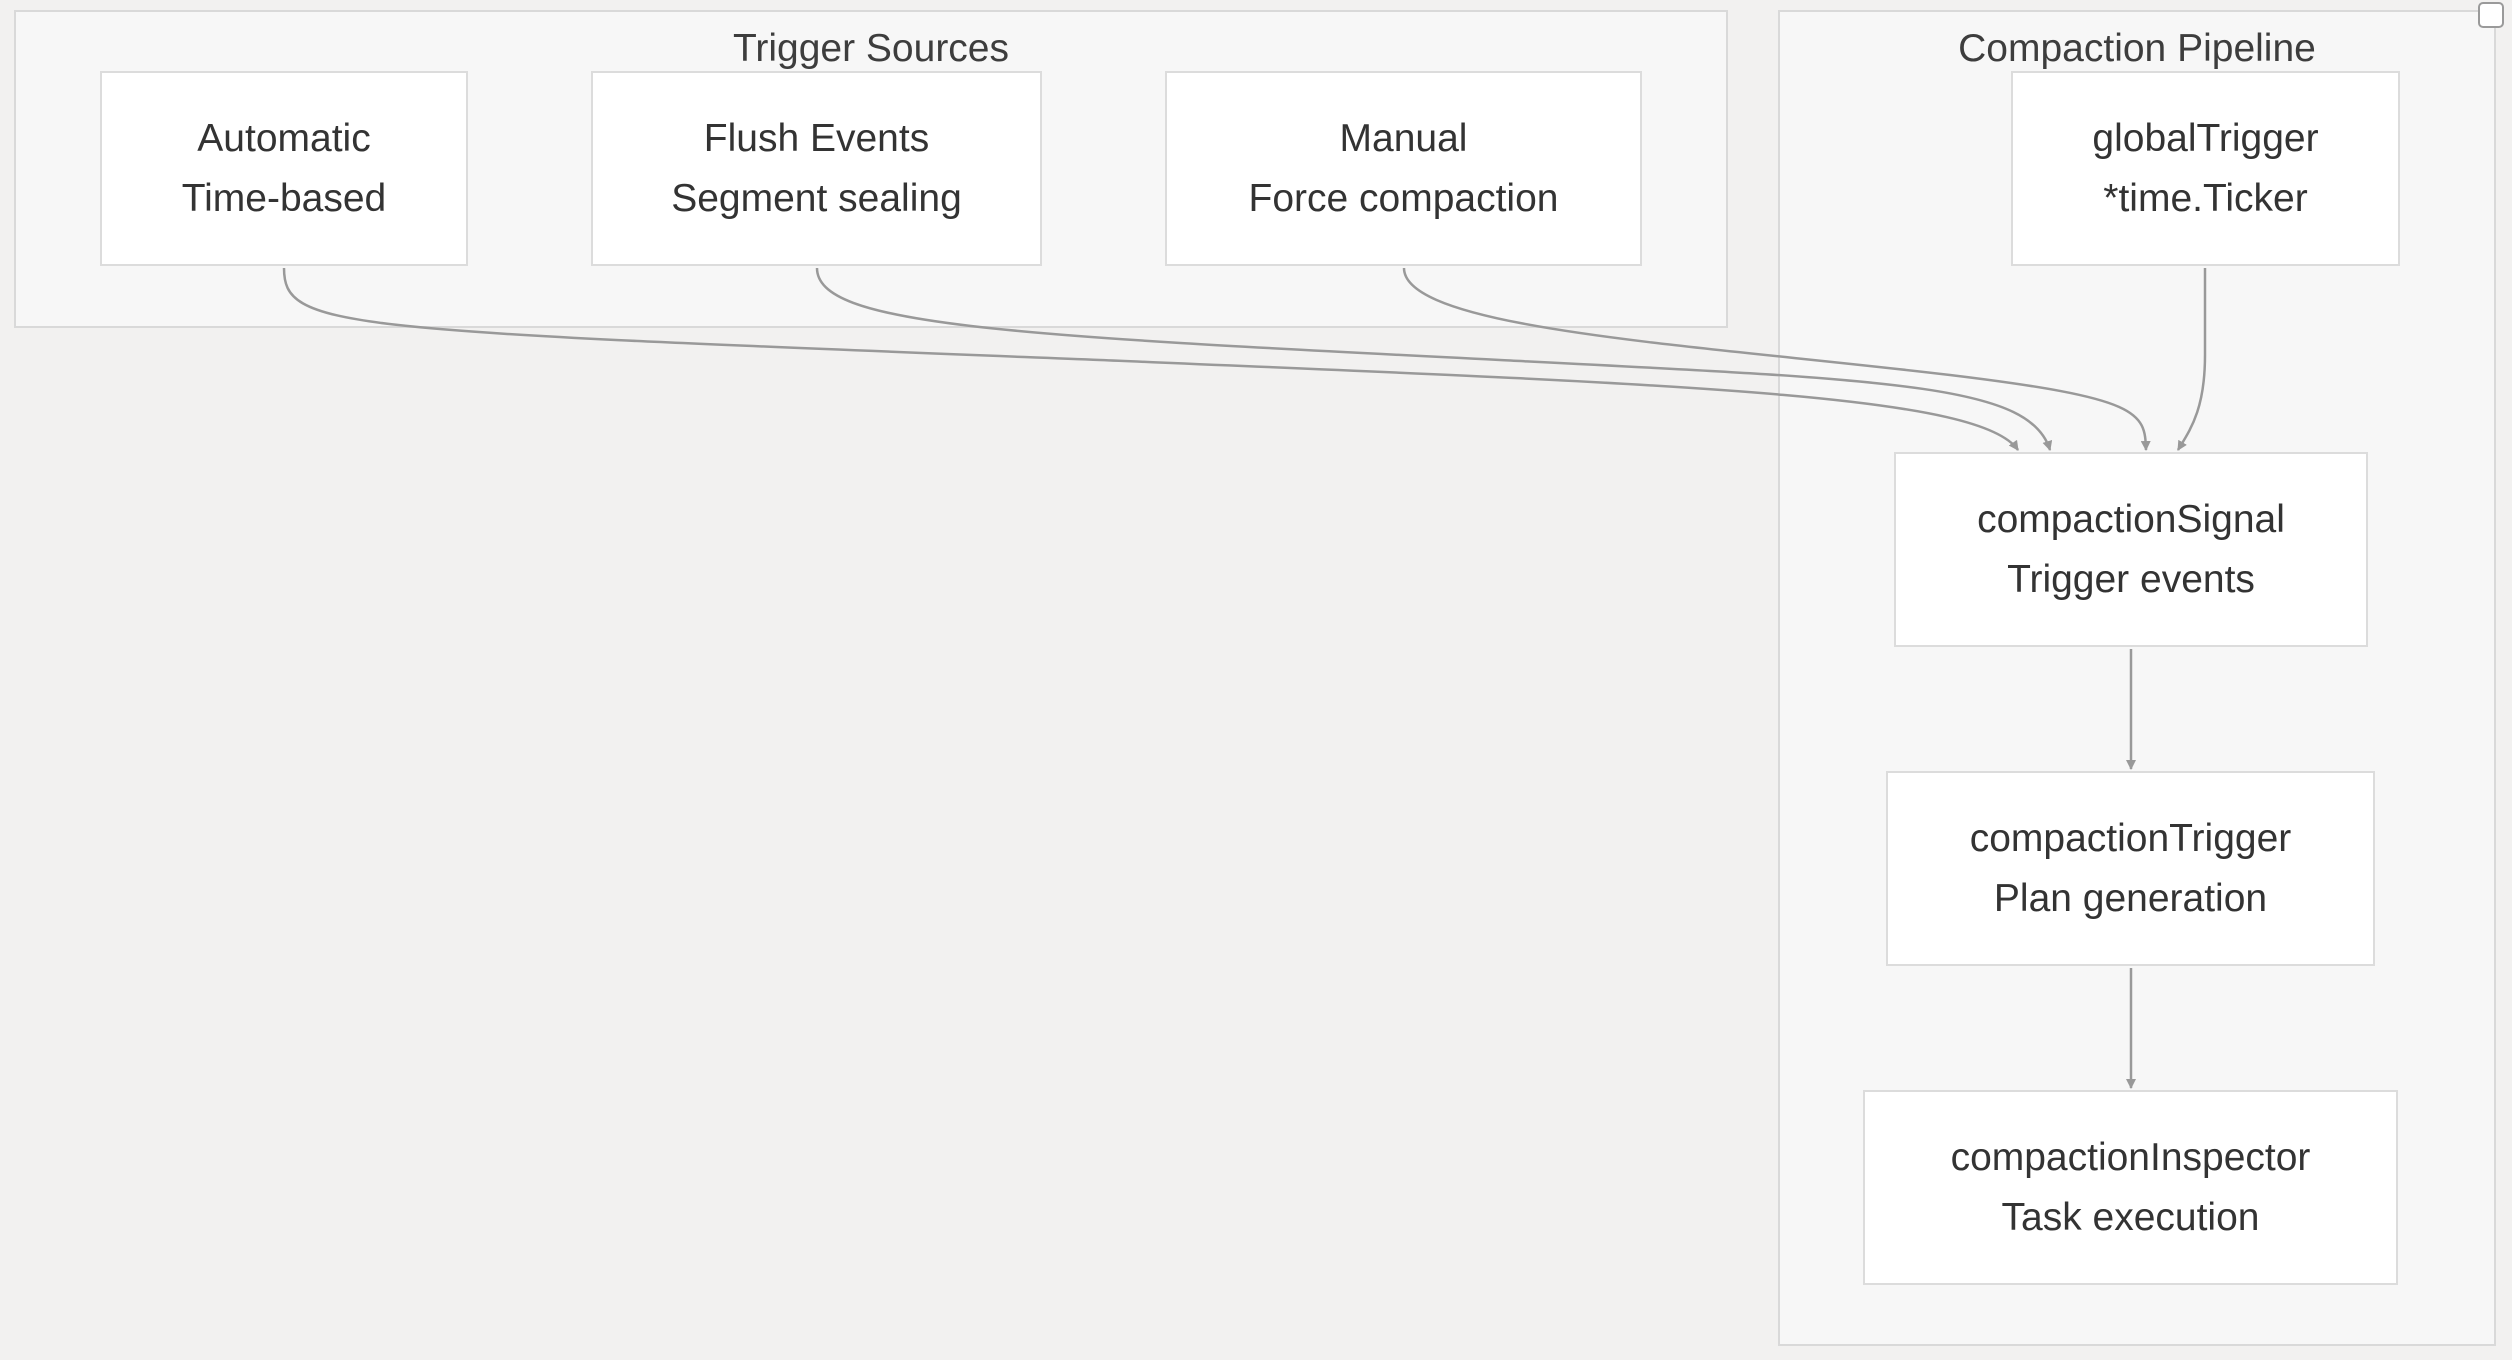 This screenshot has height=1360, width=2512. I want to click on node-label: Flush Events, so click(816, 138).